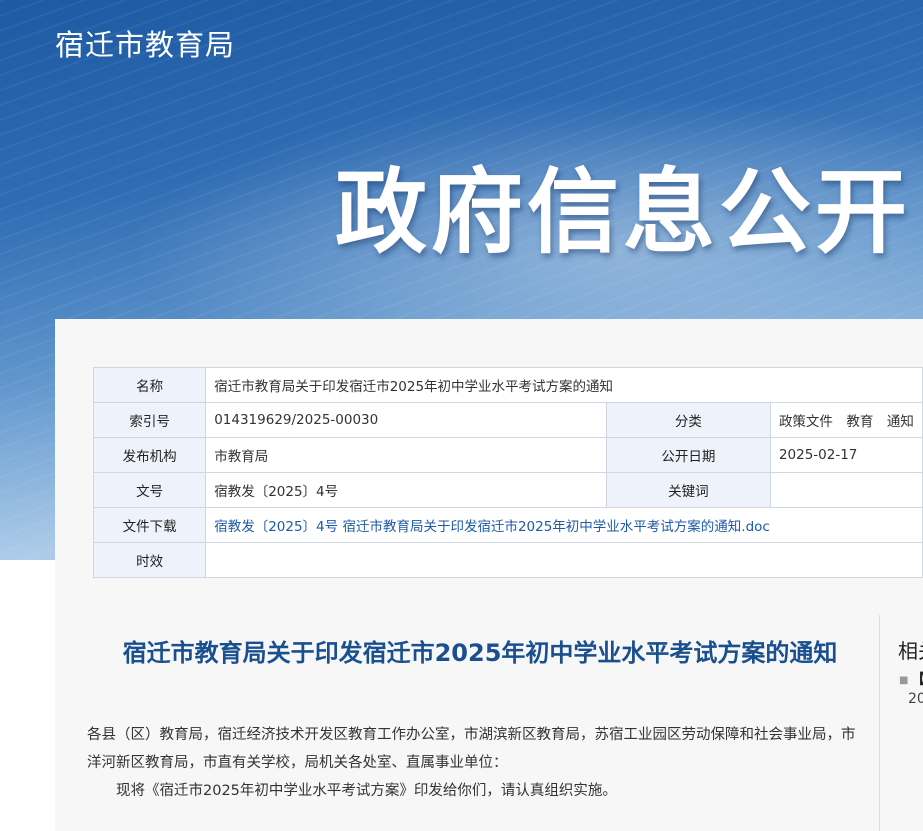  Describe the element at coordinates (149, 490) in the screenshot. I see `docno-label: 文号` at that location.